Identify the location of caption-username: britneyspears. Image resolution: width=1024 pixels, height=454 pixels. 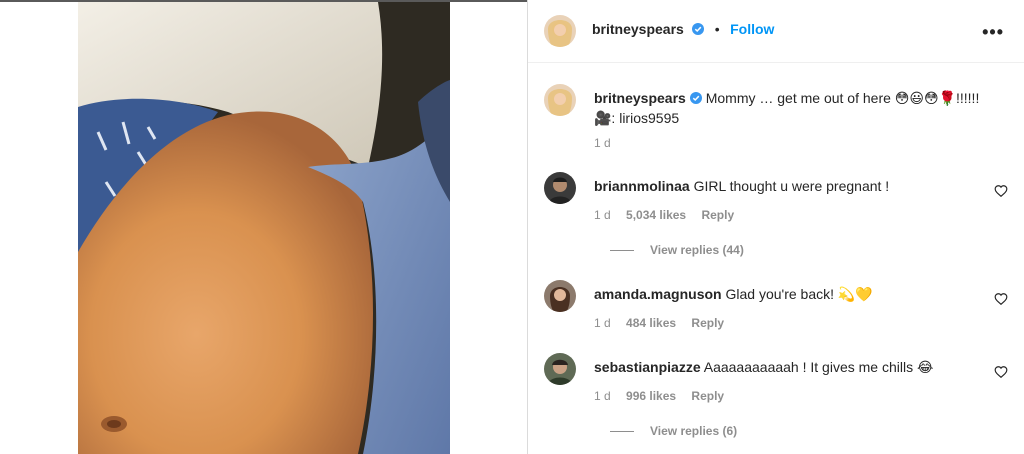
(640, 98).